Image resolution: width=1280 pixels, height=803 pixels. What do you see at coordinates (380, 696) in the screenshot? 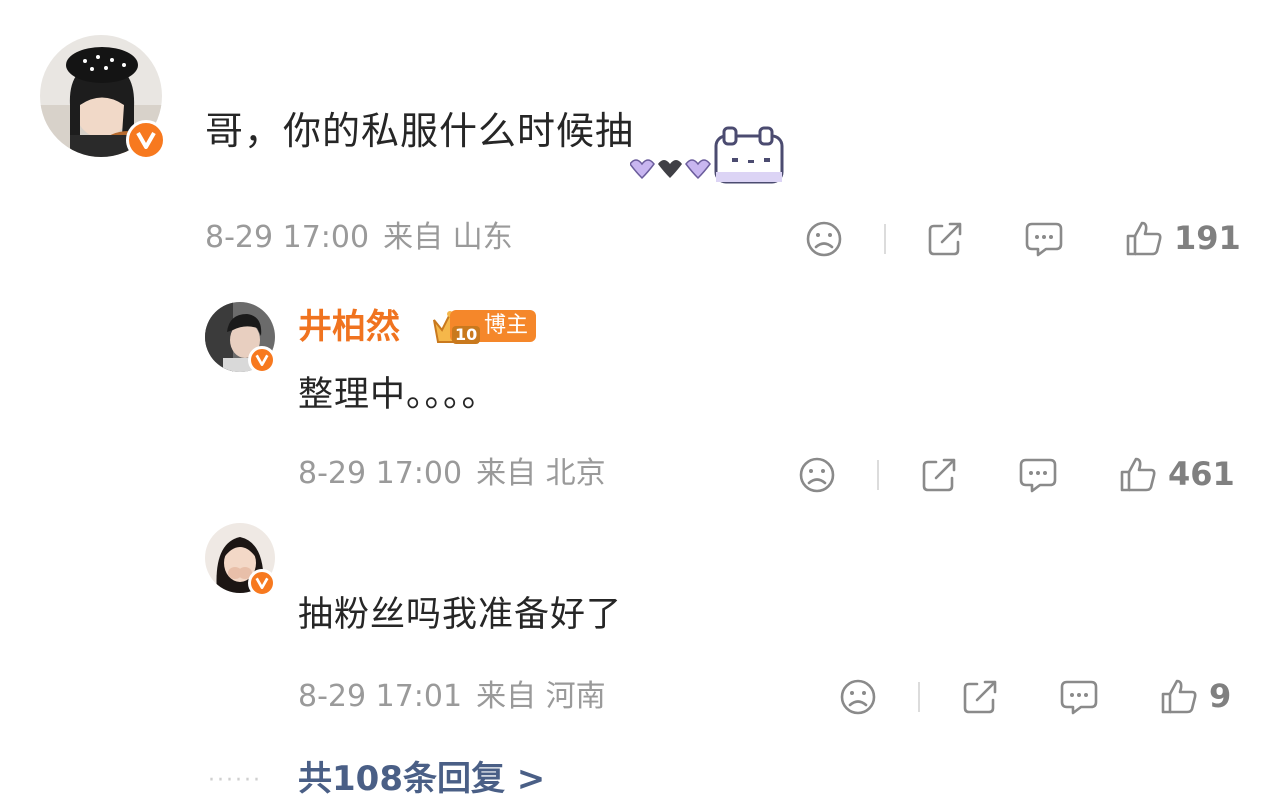
I see `reply-date: 8-29 17:01` at bounding box center [380, 696].